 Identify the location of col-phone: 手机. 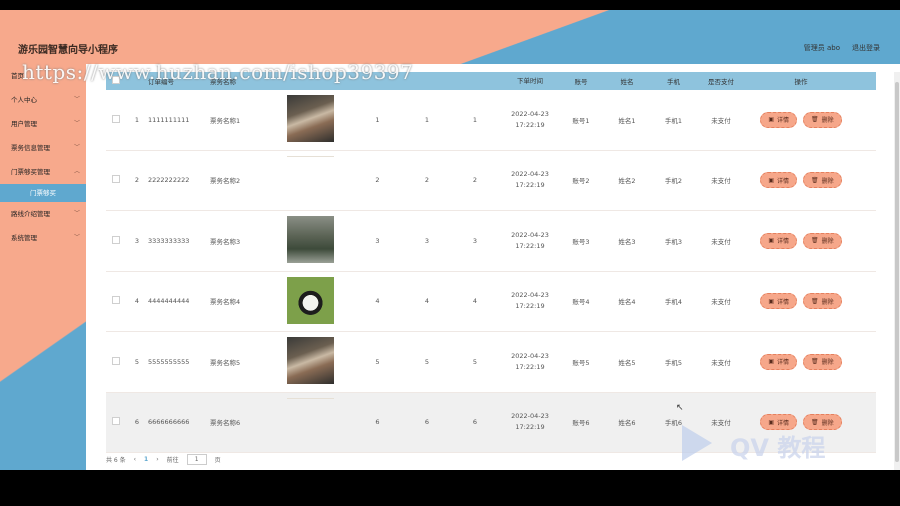
(673, 82).